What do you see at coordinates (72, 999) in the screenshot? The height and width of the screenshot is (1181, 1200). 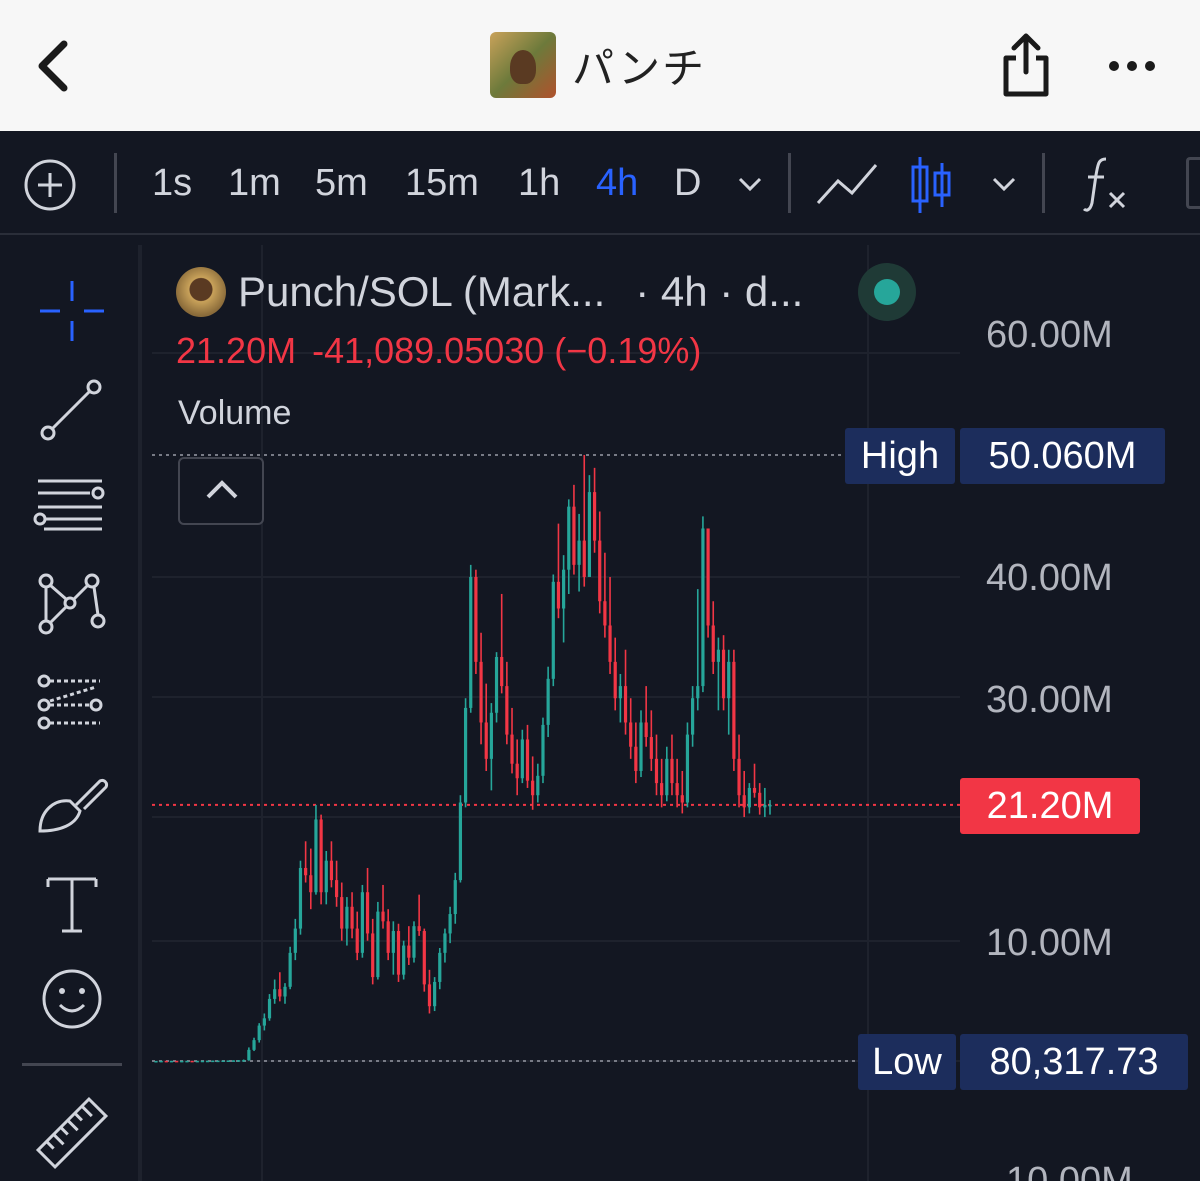 I see `emoji-icon` at bounding box center [72, 999].